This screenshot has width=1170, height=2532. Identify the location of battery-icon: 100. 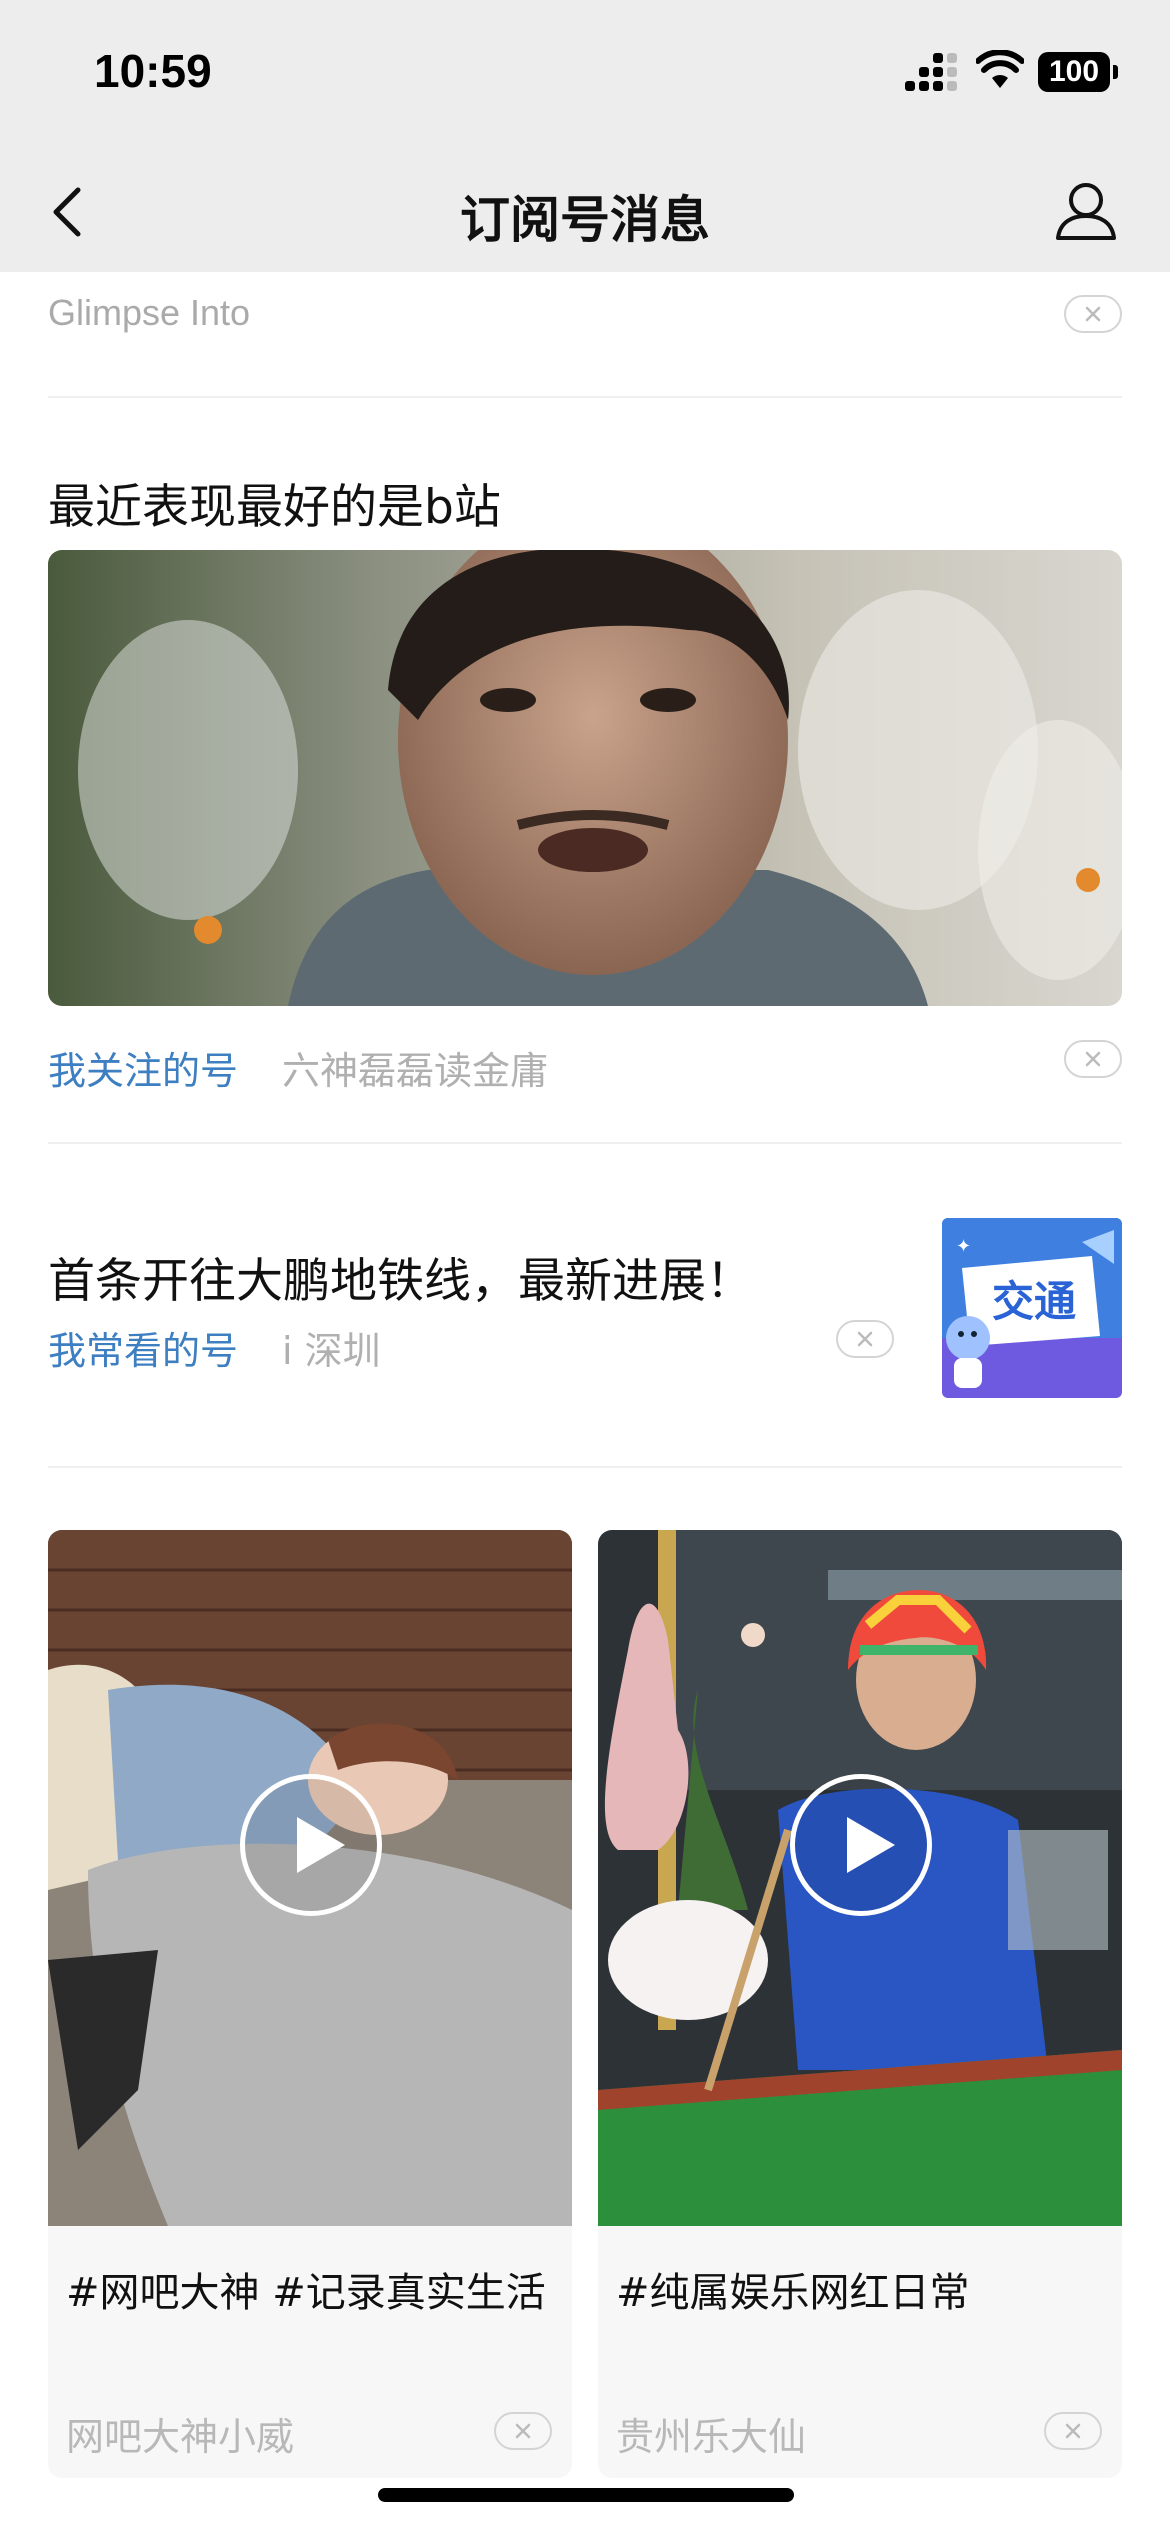
(1078, 72).